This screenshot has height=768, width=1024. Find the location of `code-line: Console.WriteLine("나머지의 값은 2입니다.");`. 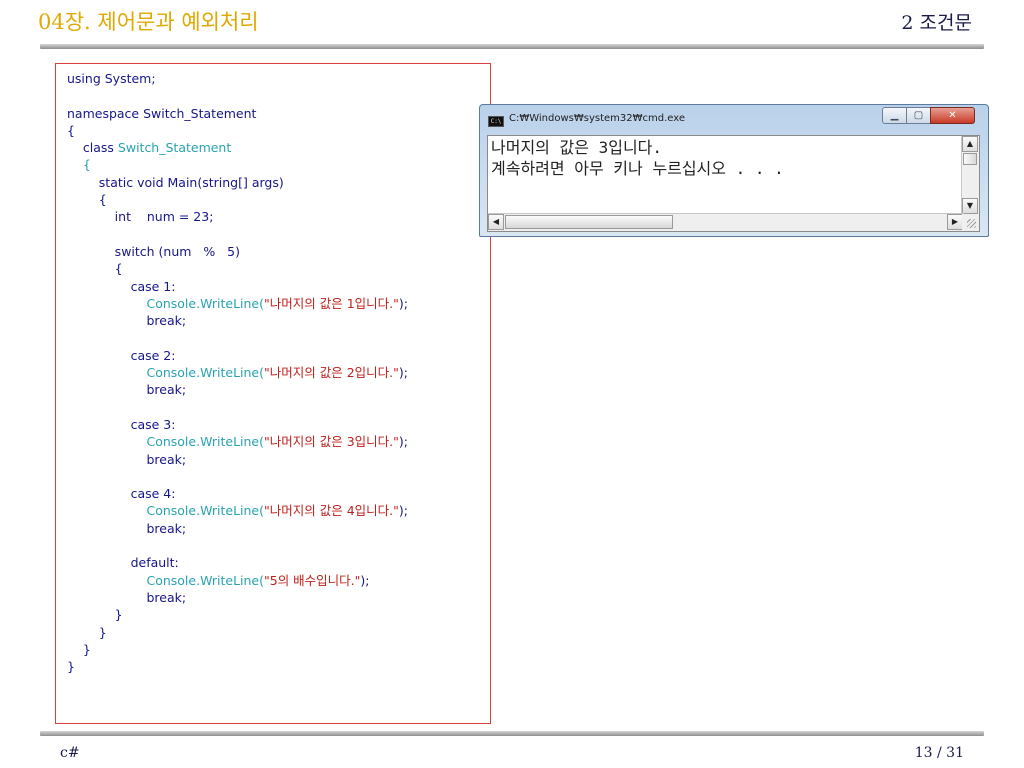

code-line: Console.WriteLine("나머지의 값은 2입니다."); is located at coordinates (237, 372).